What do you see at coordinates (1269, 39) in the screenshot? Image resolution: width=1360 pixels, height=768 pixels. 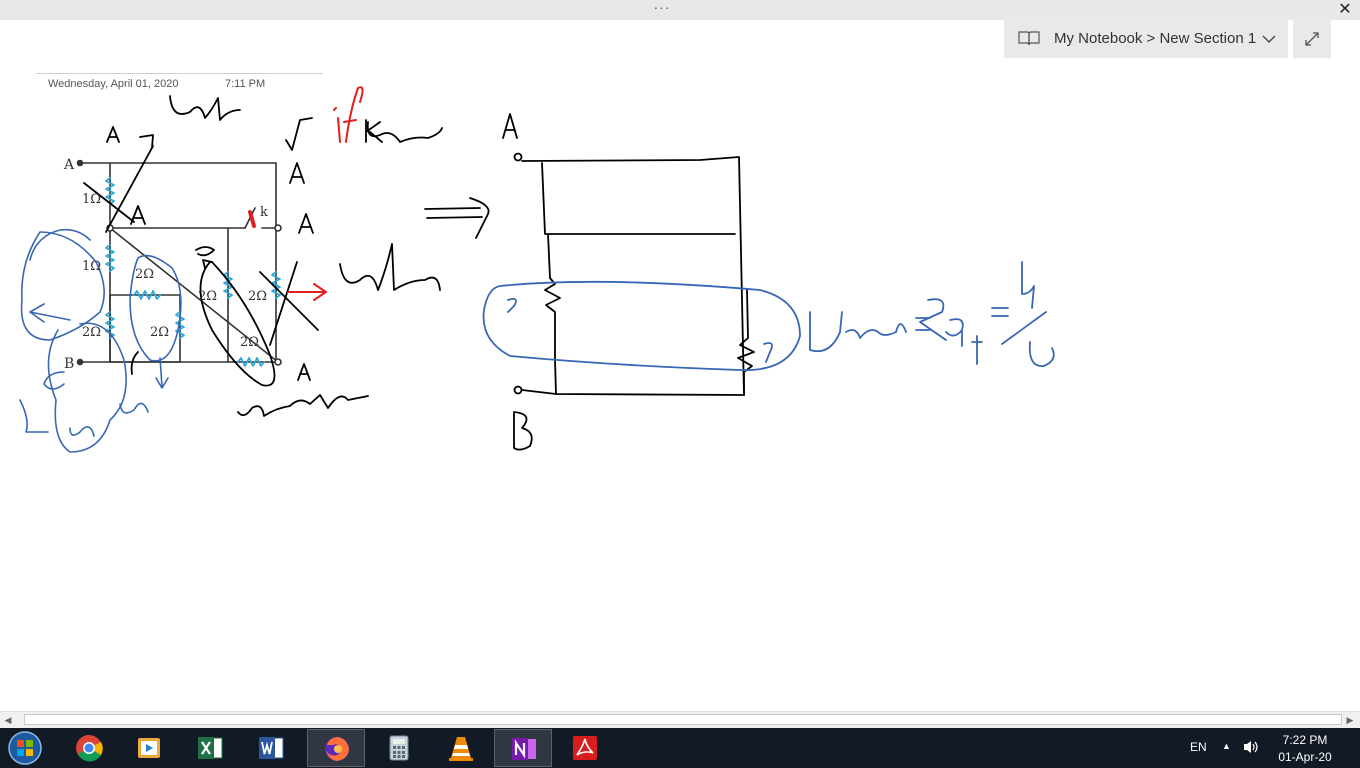 I see `chevron-down-icon` at bounding box center [1269, 39].